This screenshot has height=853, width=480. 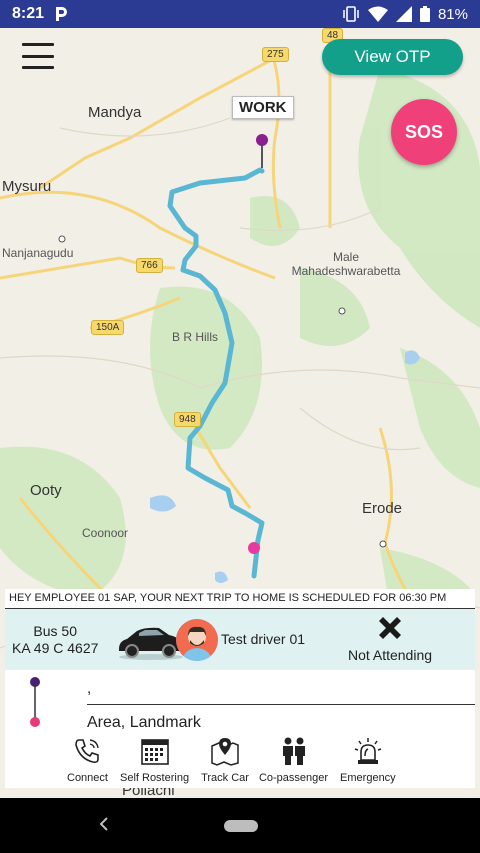 What do you see at coordinates (263, 639) in the screenshot?
I see `driver-name: Test driver 01` at bounding box center [263, 639].